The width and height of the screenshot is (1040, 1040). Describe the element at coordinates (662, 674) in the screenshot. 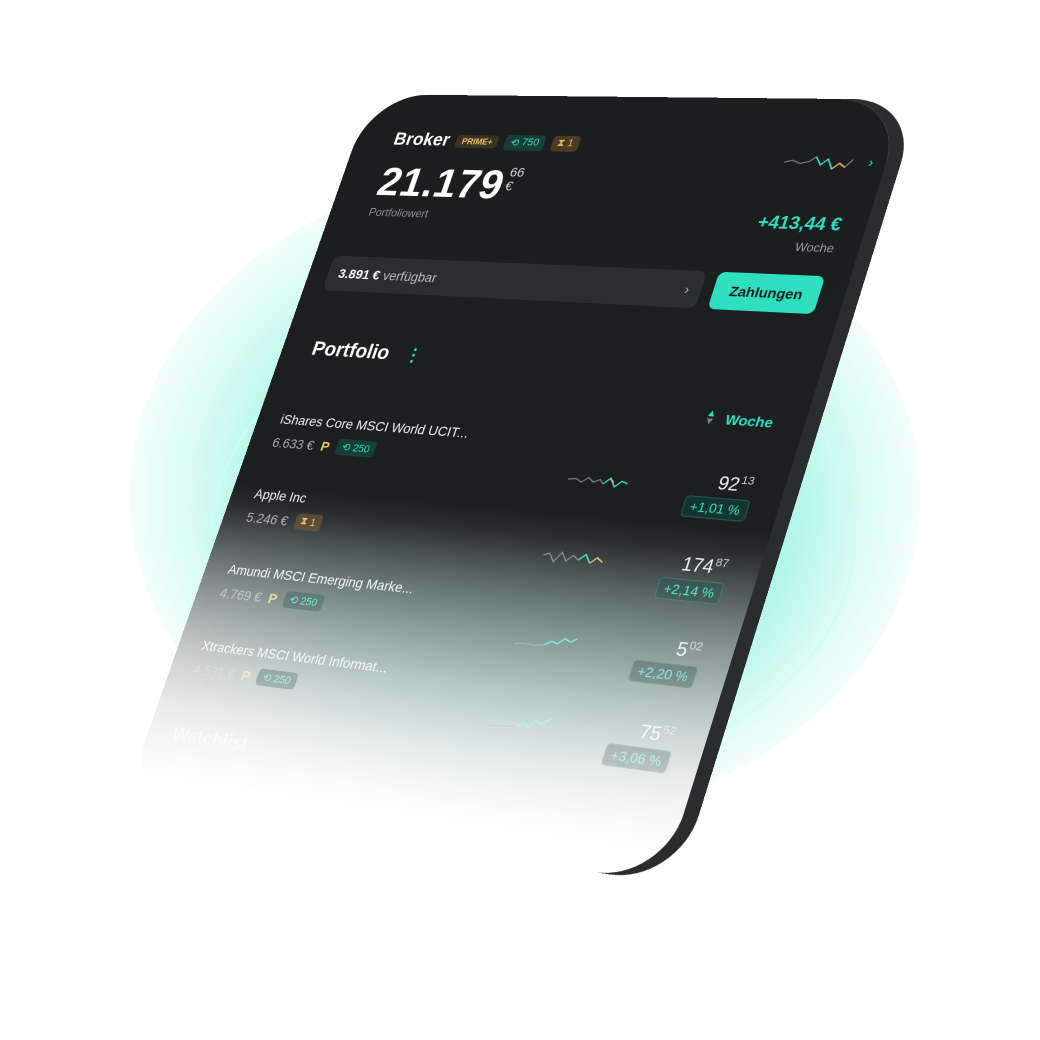

I see `performance-badge: +2,20 %` at that location.